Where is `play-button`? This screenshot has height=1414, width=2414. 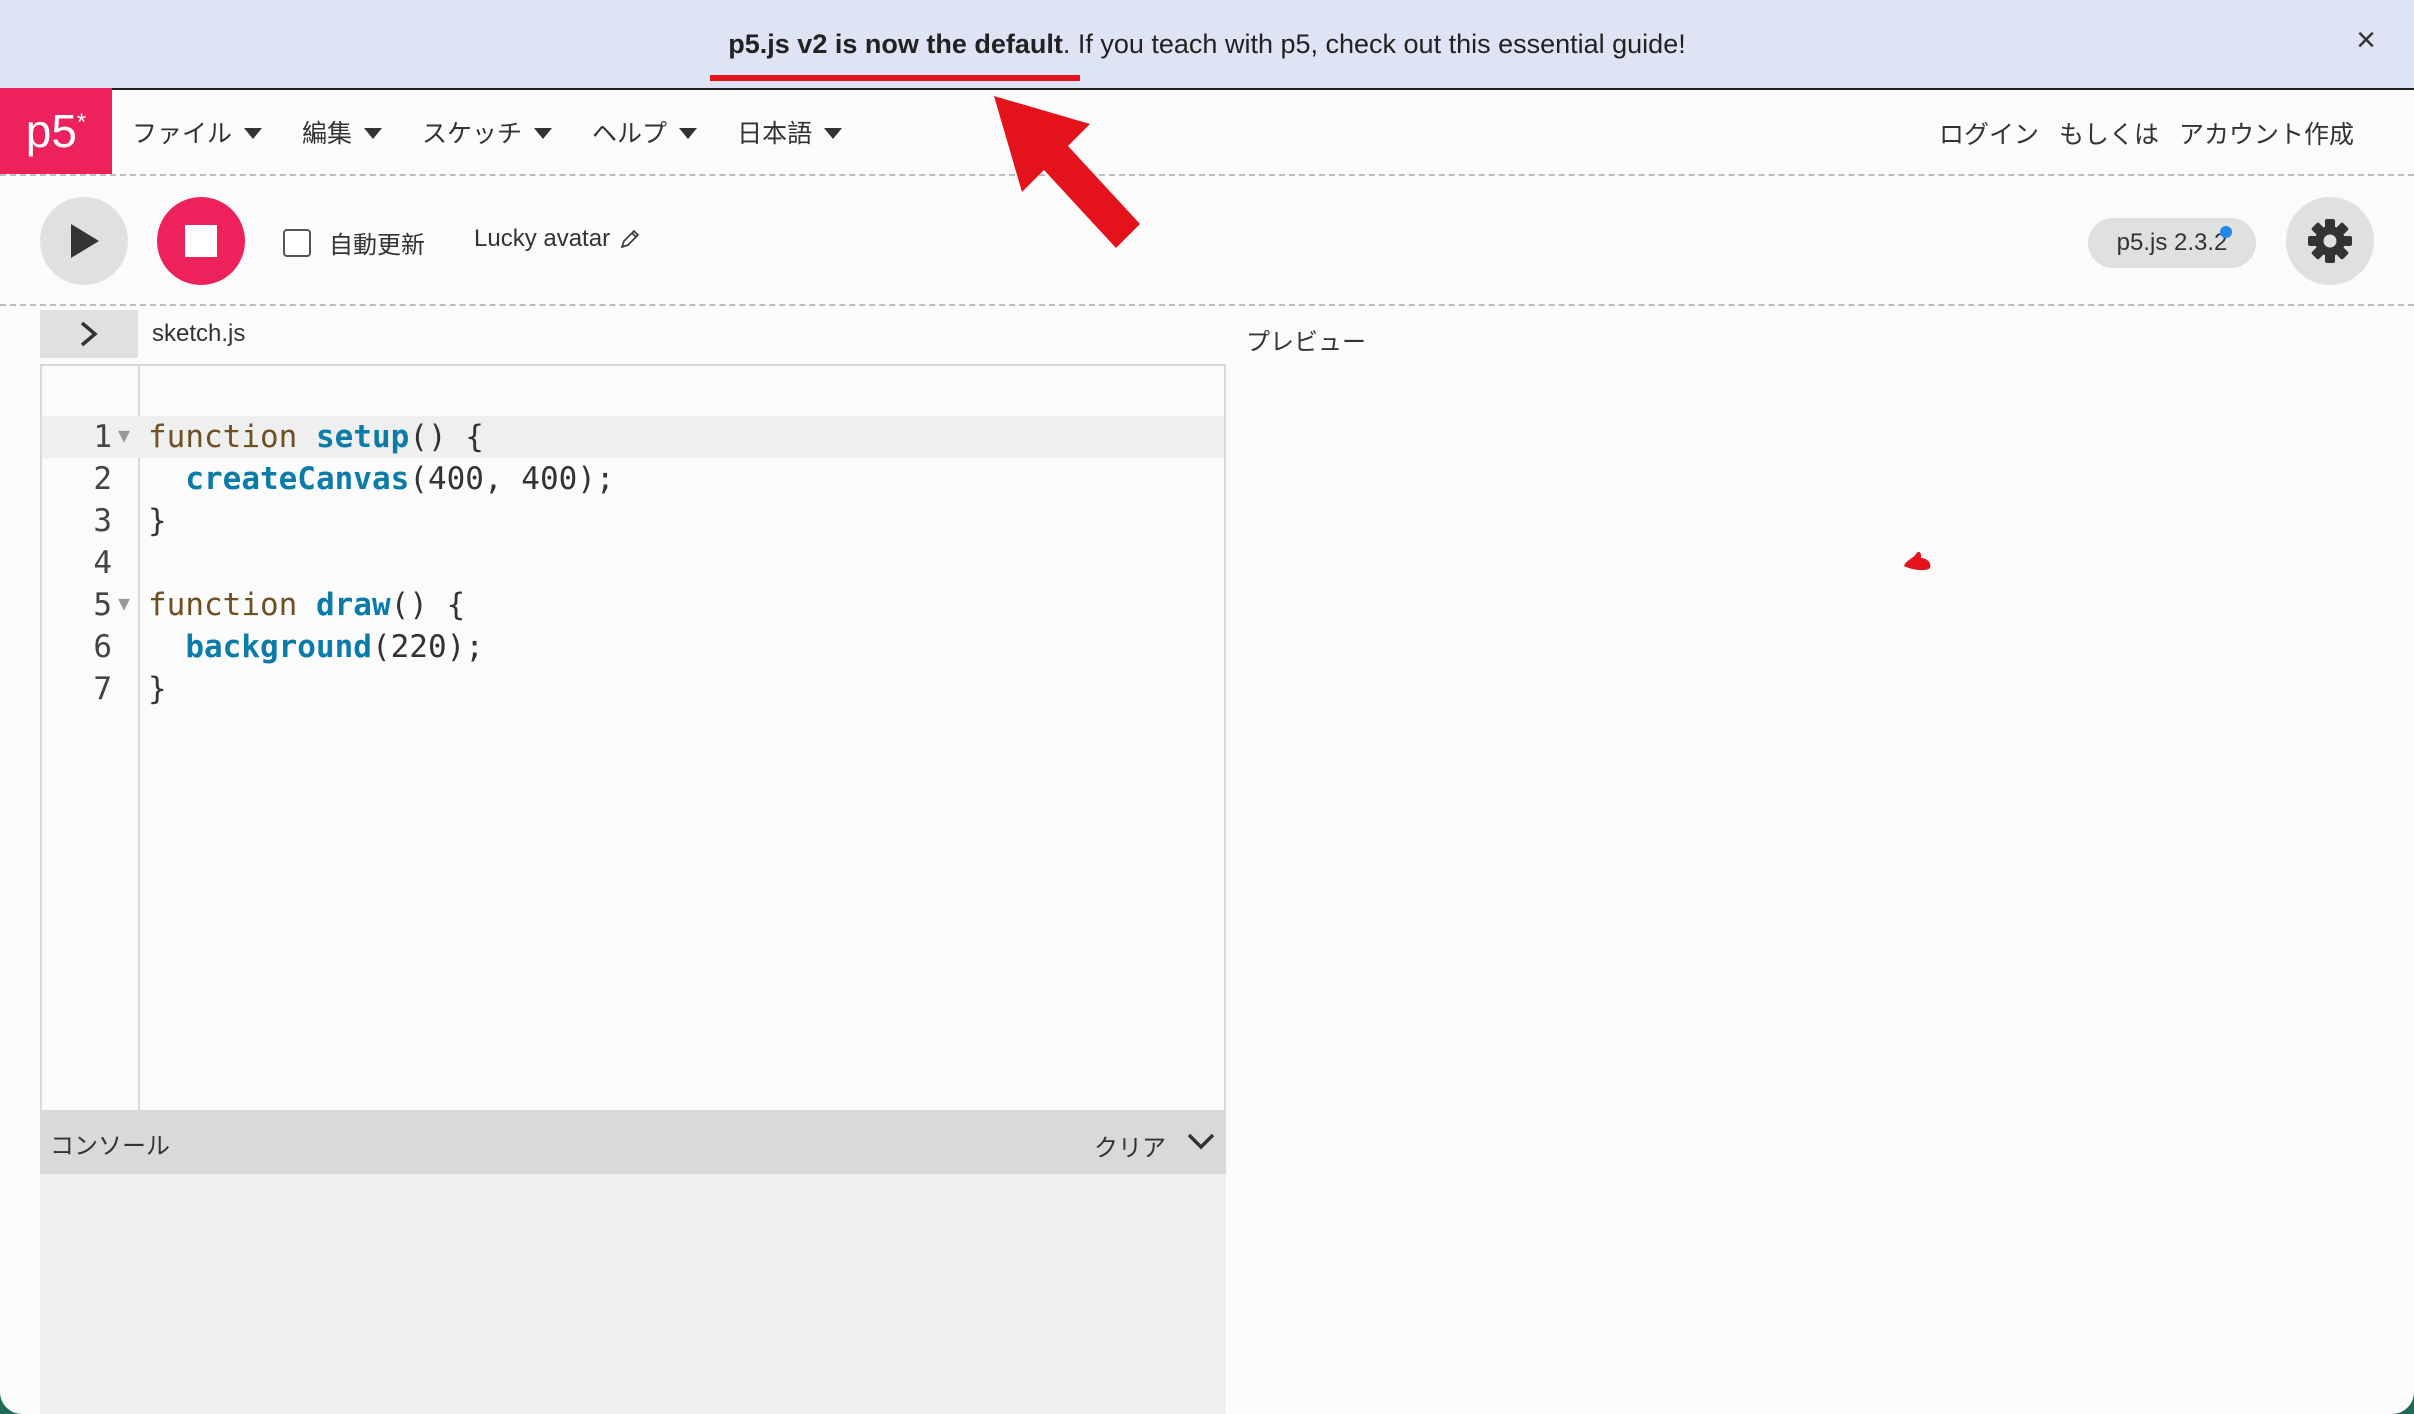
play-button is located at coordinates (84, 241).